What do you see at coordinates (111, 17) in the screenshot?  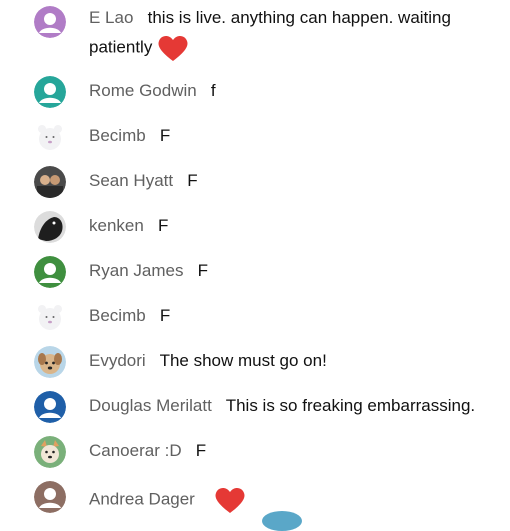 I see `author-name: E Lao` at bounding box center [111, 17].